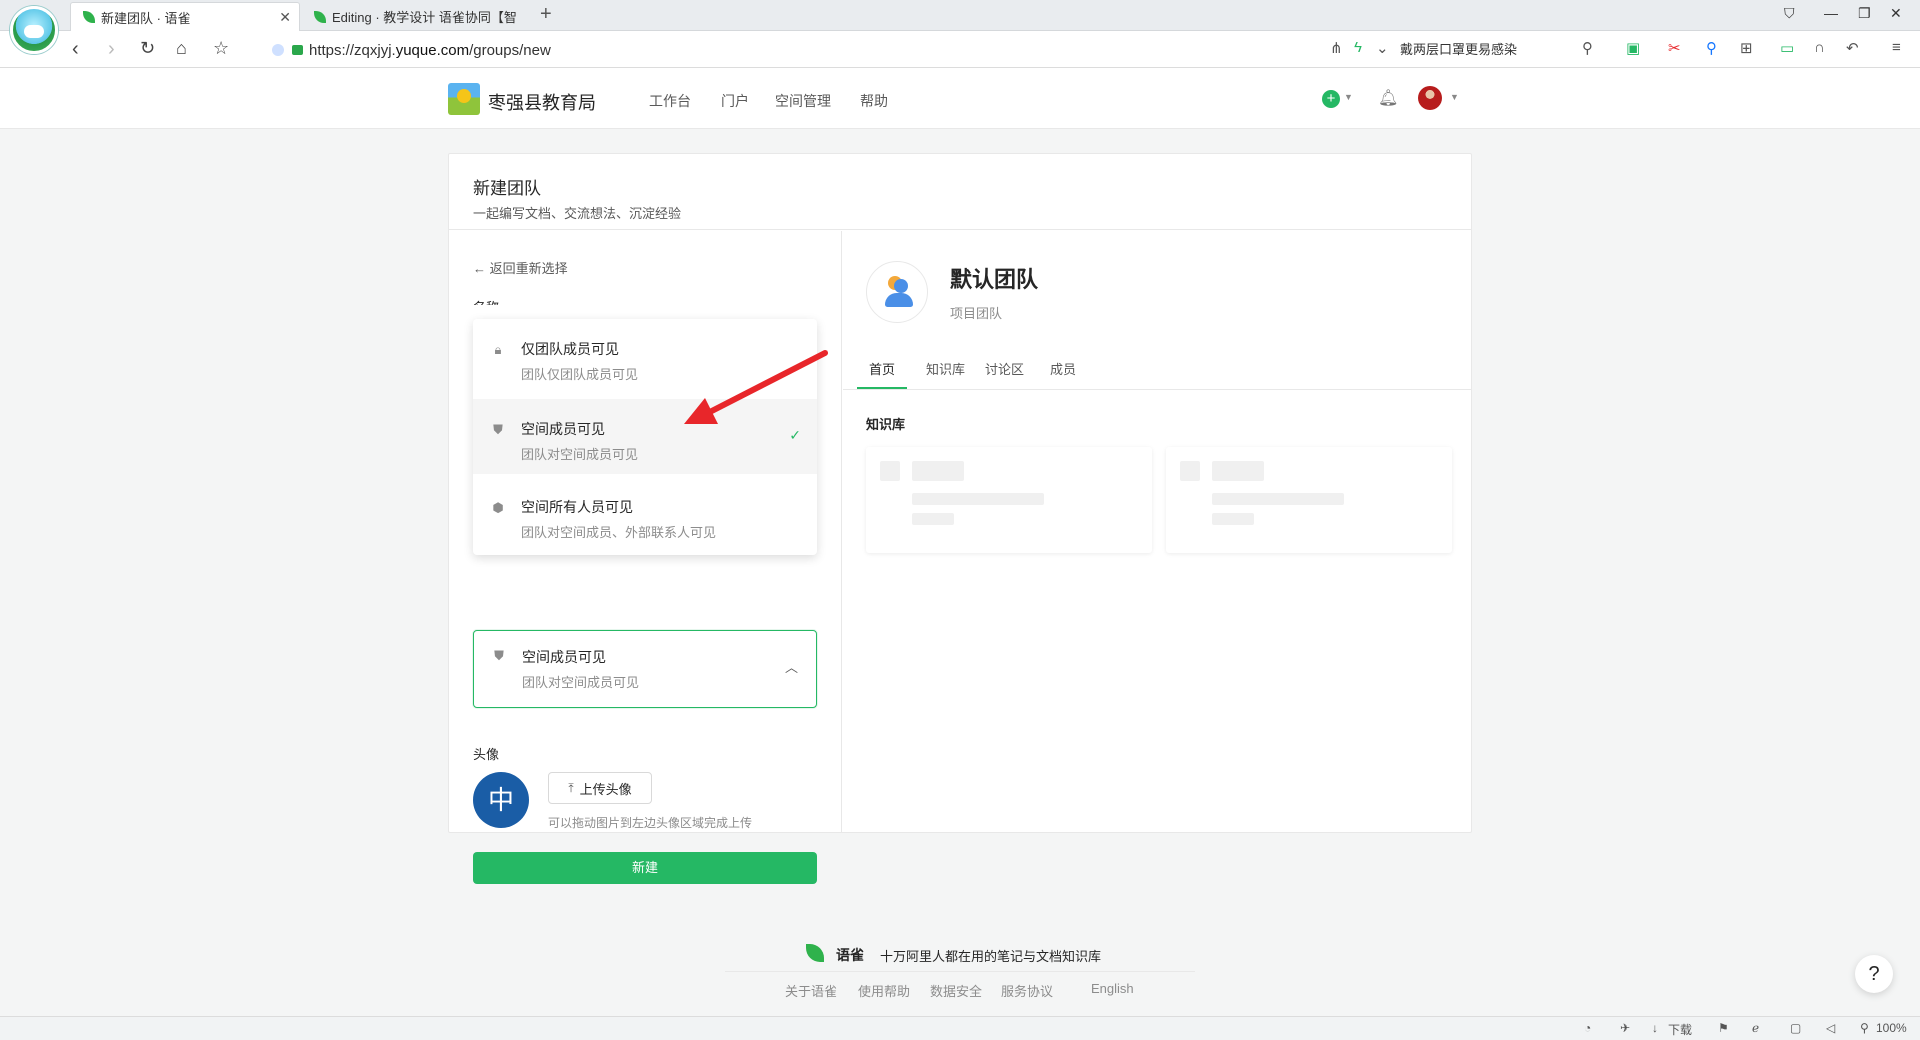 The width and height of the screenshot is (1920, 1040). Describe the element at coordinates (645, 669) in the screenshot. I see `visibility-select: ⛊ 空间成员可见 团队对空间成员可见 ︿` at that location.